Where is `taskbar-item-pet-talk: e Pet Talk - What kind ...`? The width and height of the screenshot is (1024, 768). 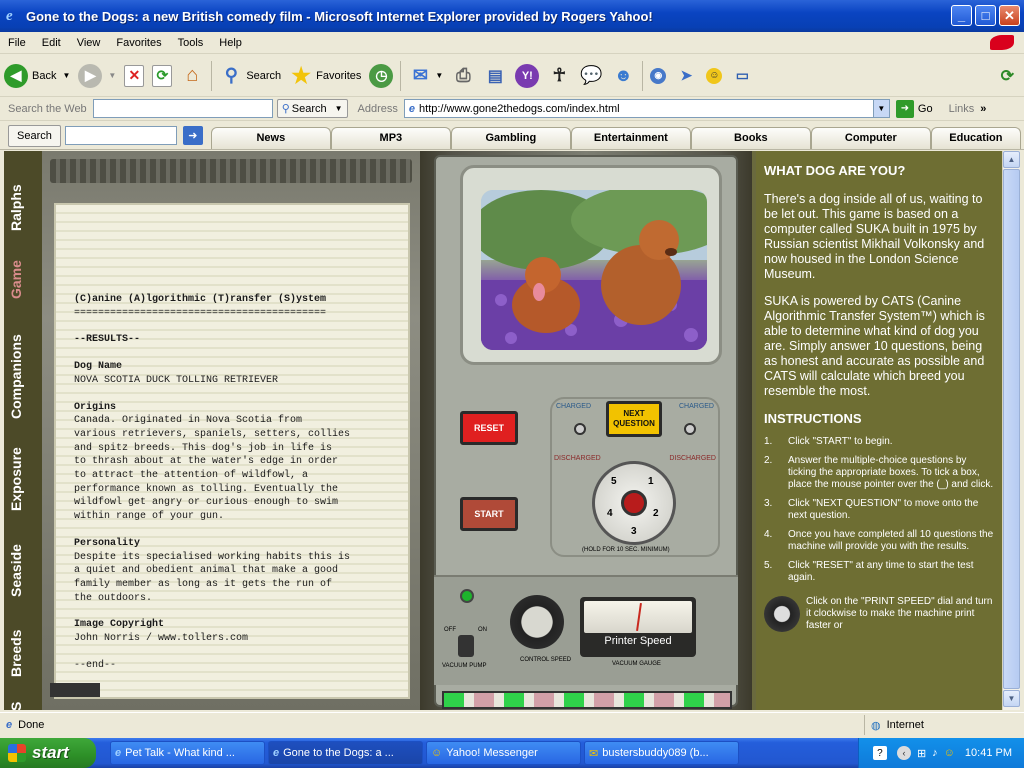
taskbar-item-pet-talk: e Pet Talk - What kind ... is located at coordinates (187, 753).